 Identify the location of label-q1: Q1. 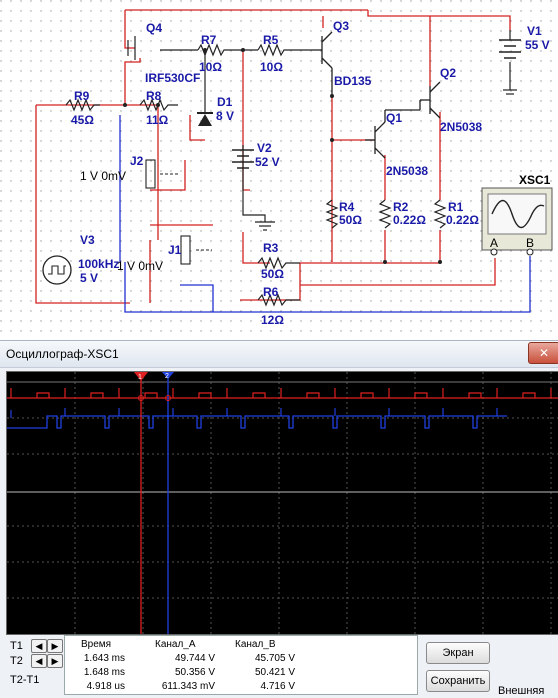
(394, 118).